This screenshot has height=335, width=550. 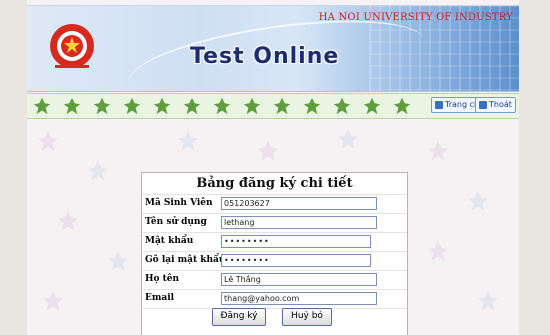 What do you see at coordinates (307, 317) in the screenshot?
I see `cancel-button: Huỷ bỏ` at bounding box center [307, 317].